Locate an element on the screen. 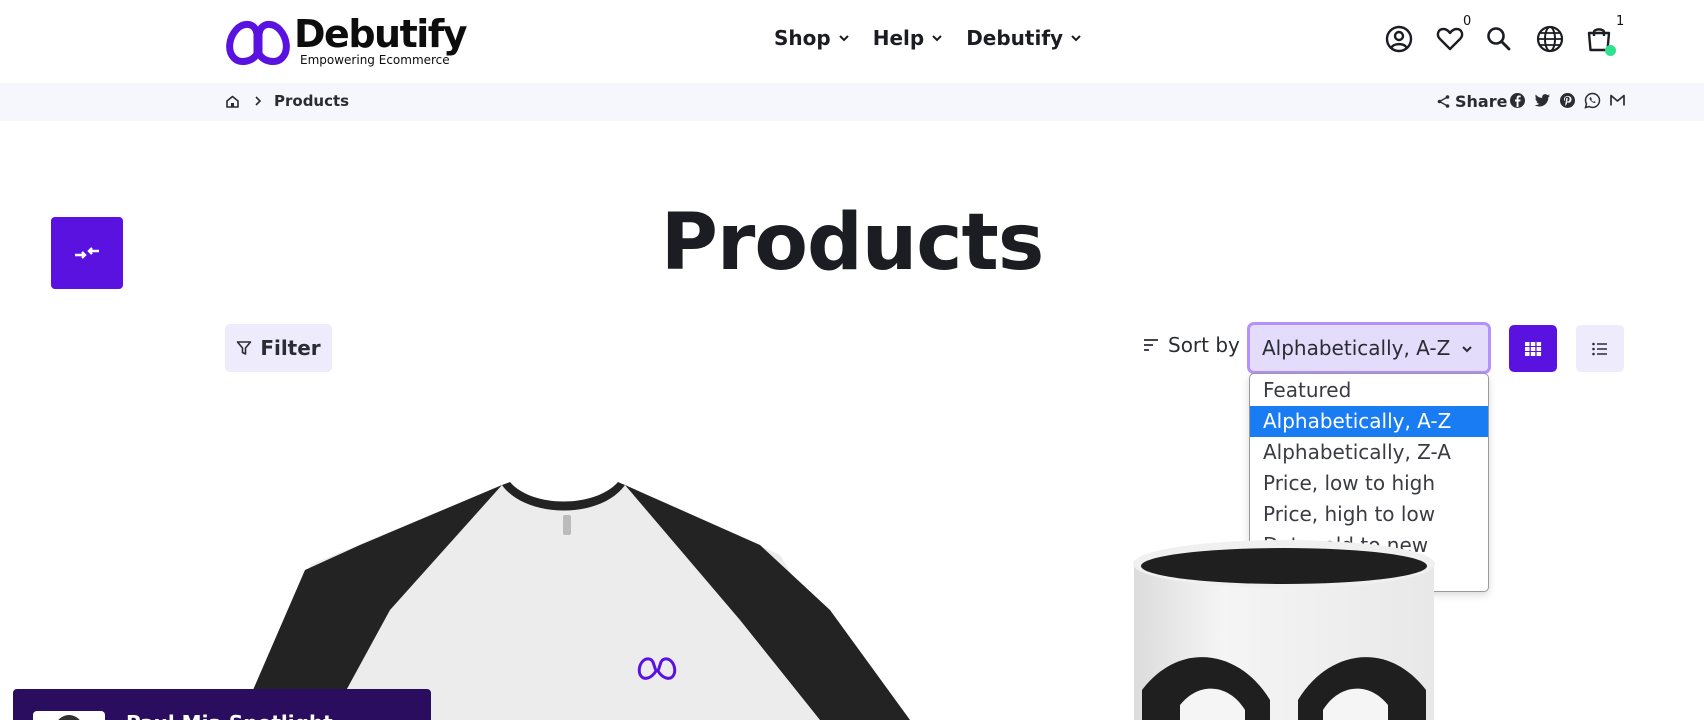 This screenshot has width=1704, height=720. search-icon is located at coordinates (1499, 39).